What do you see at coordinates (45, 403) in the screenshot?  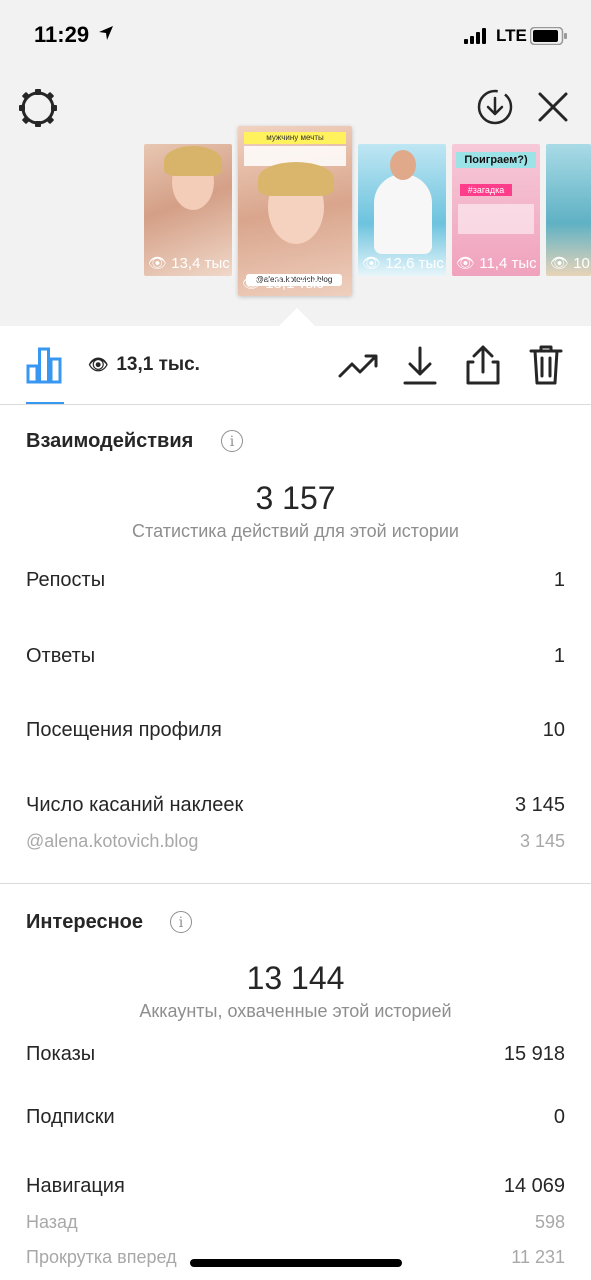 I see `active-tab-indicator` at bounding box center [45, 403].